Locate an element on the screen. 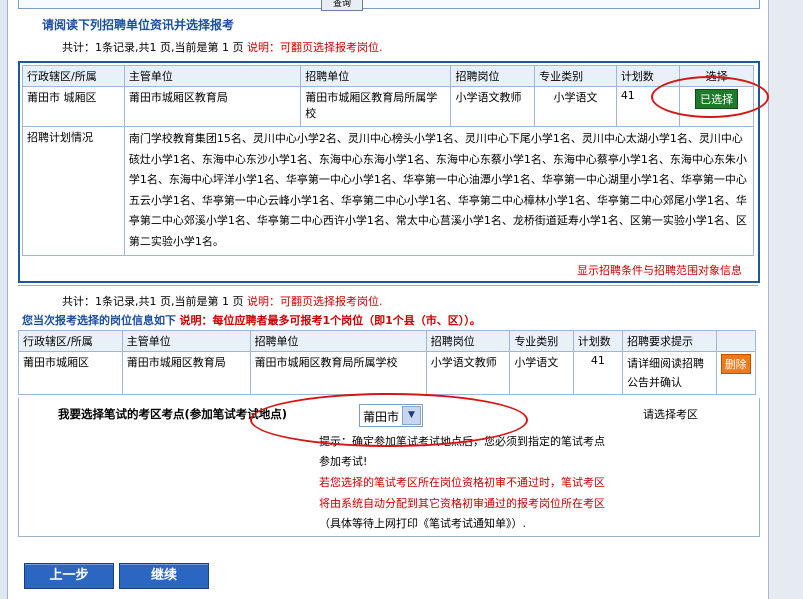 The height and width of the screenshot is (599, 803). cell-position-2: 小学语文教师 is located at coordinates (468, 373).